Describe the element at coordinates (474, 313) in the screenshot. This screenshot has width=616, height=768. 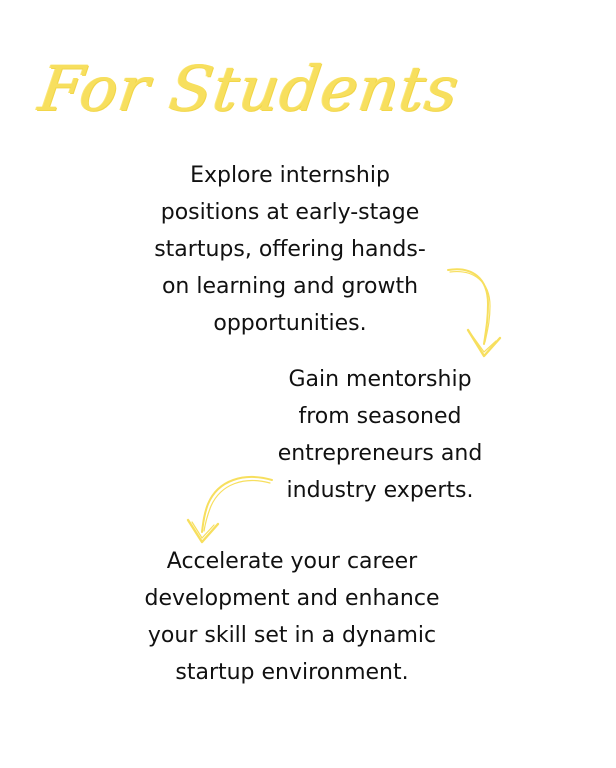
I see `curved-arrow-down-right-icon` at that location.